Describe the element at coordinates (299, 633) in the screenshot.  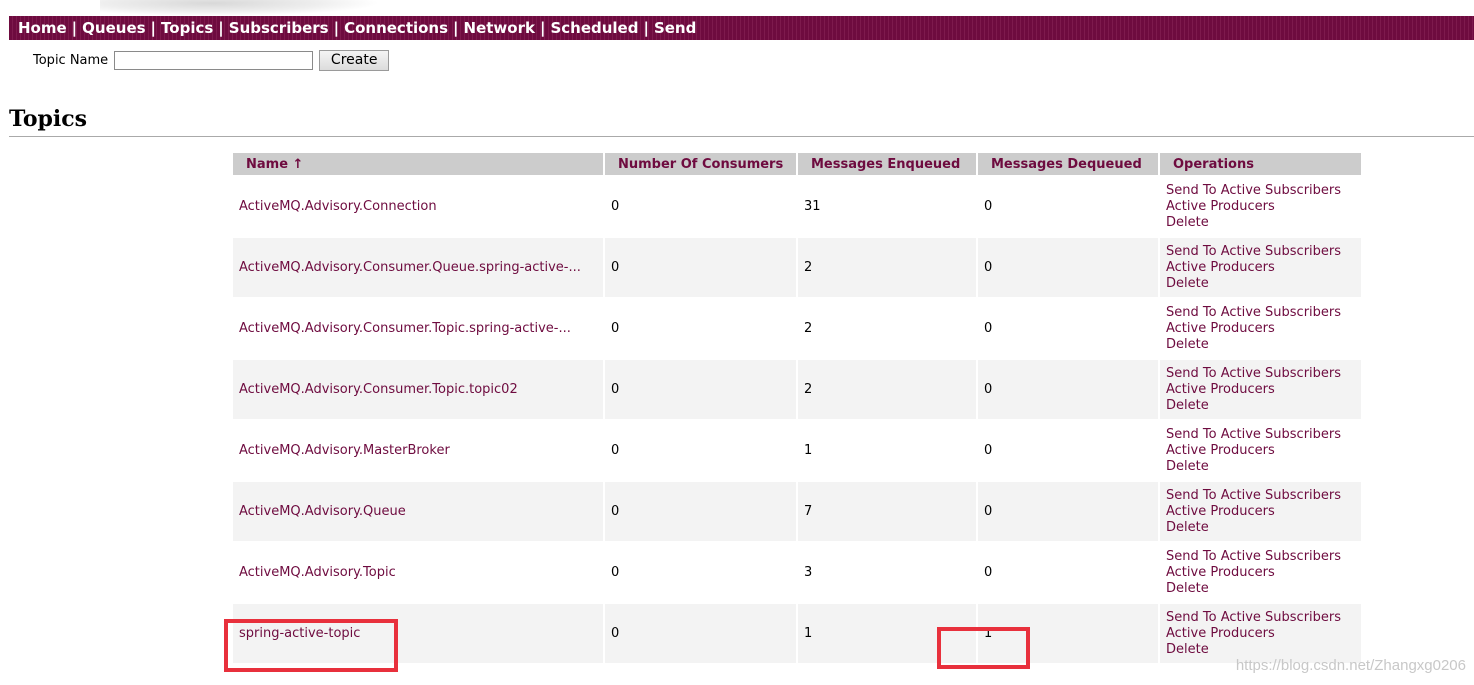
I see `topic-name-link: spring-active-topic` at that location.